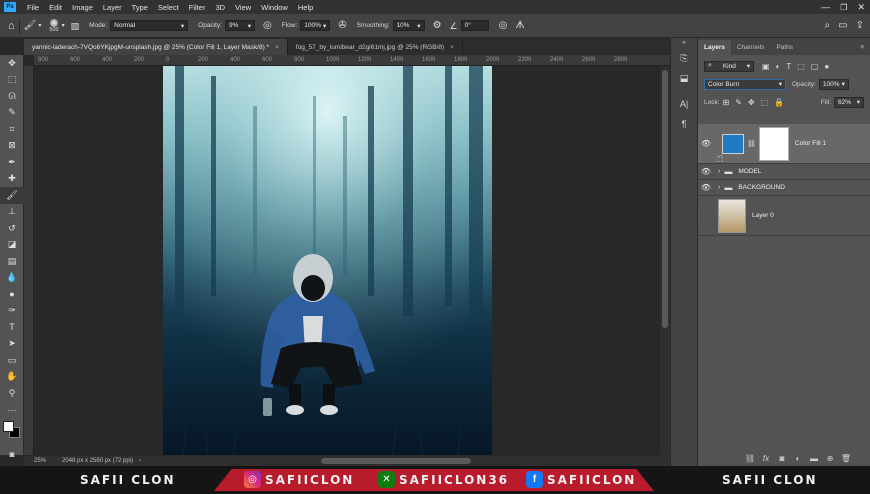 The width and height of the screenshot is (870, 494). What do you see at coordinates (12, 360) in the screenshot?
I see `rectangle-tool-icon: ▭` at bounding box center [12, 360].